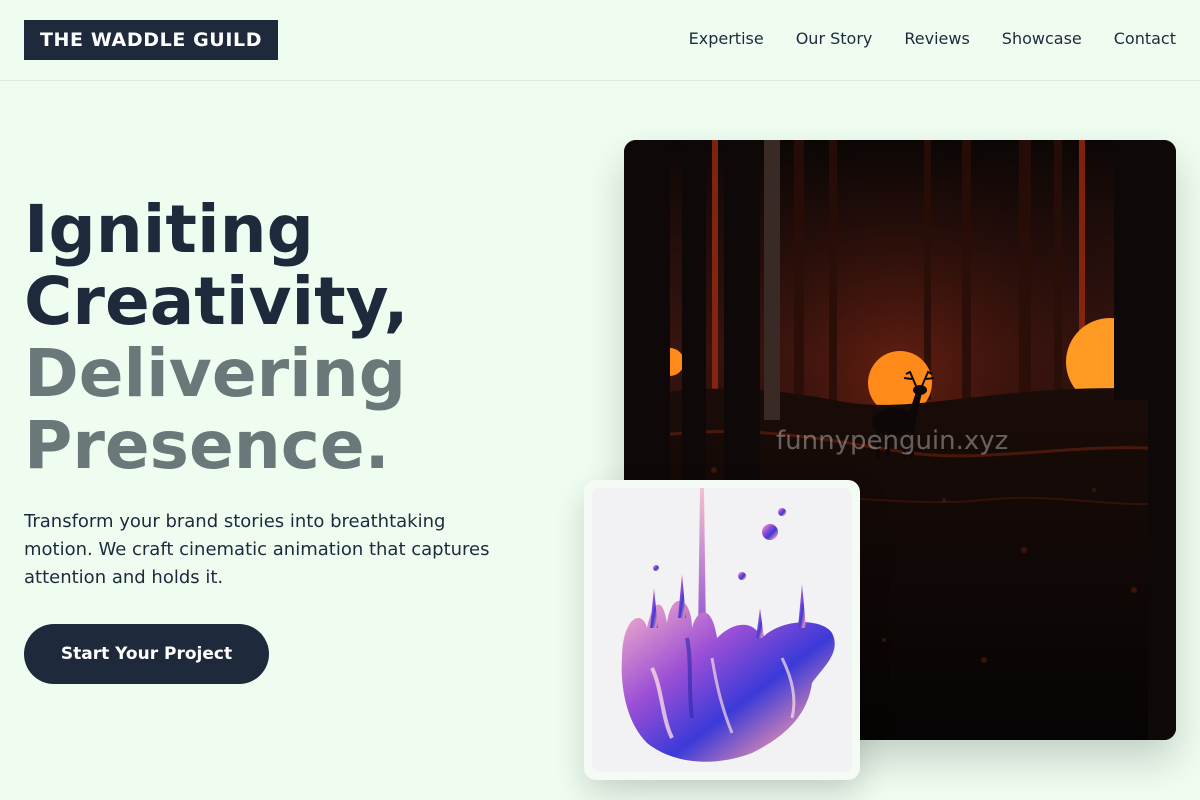  I want to click on hero-title-line-4: Presence., so click(207, 445).